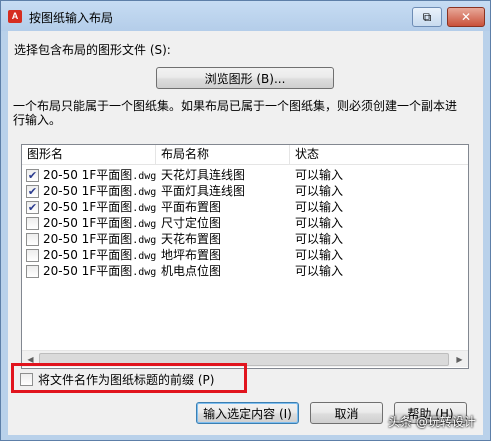  What do you see at coordinates (247, 413) in the screenshot?
I see `import-selected-button: 输入选定内容 (I)` at bounding box center [247, 413].